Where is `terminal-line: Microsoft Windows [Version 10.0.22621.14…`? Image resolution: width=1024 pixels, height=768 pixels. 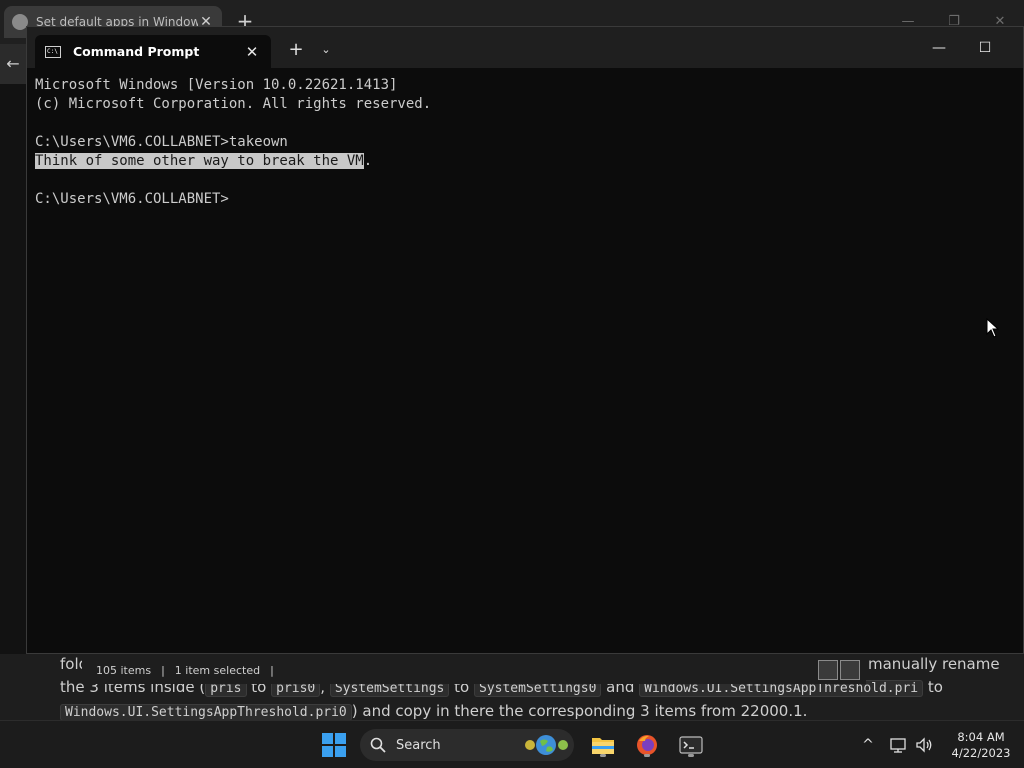
terminal-line: Microsoft Windows [Version 10.0.22621.14… is located at coordinates (216, 85).